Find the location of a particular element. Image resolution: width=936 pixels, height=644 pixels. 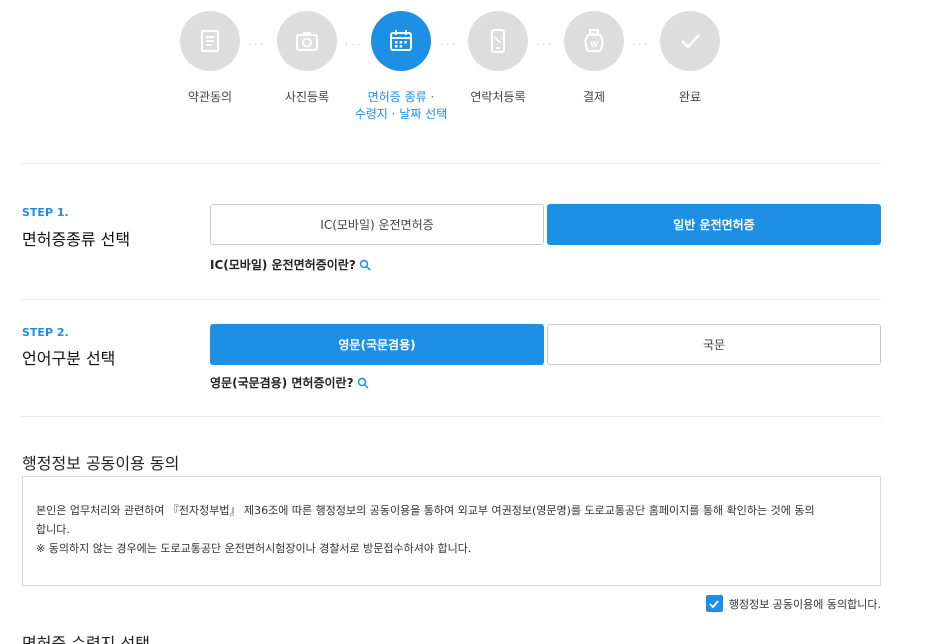

admin-consent-checkbox: 행정정보 공동이용에 동의합니다. is located at coordinates (793, 603).